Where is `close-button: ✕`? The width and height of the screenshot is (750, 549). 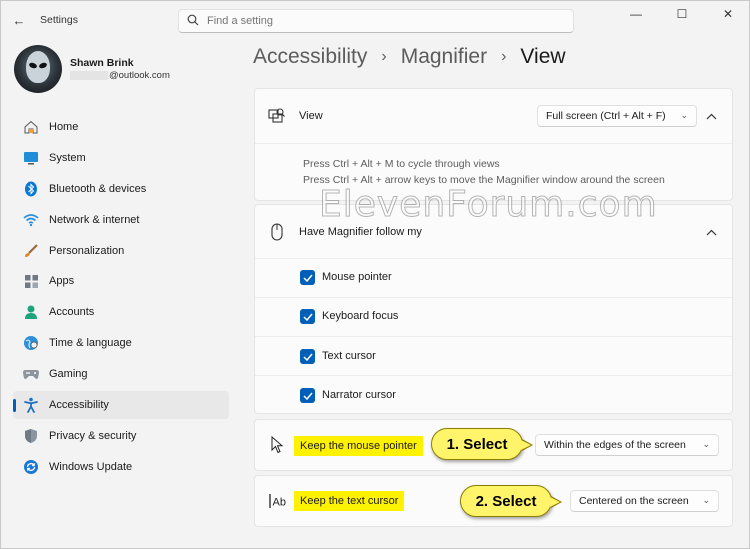
close-button: ✕ is located at coordinates (727, 14).